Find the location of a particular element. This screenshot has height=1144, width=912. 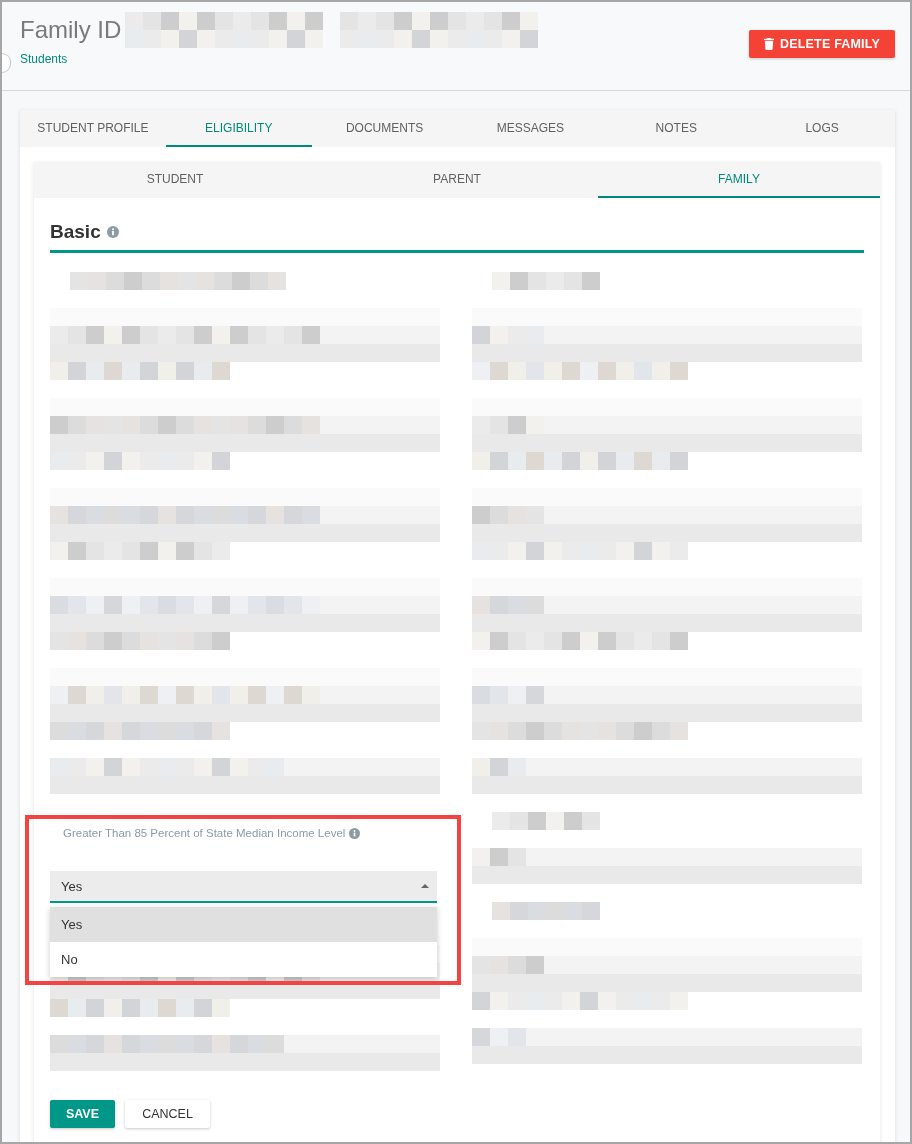

sidebar-toggle-button is located at coordinates (6, 63).